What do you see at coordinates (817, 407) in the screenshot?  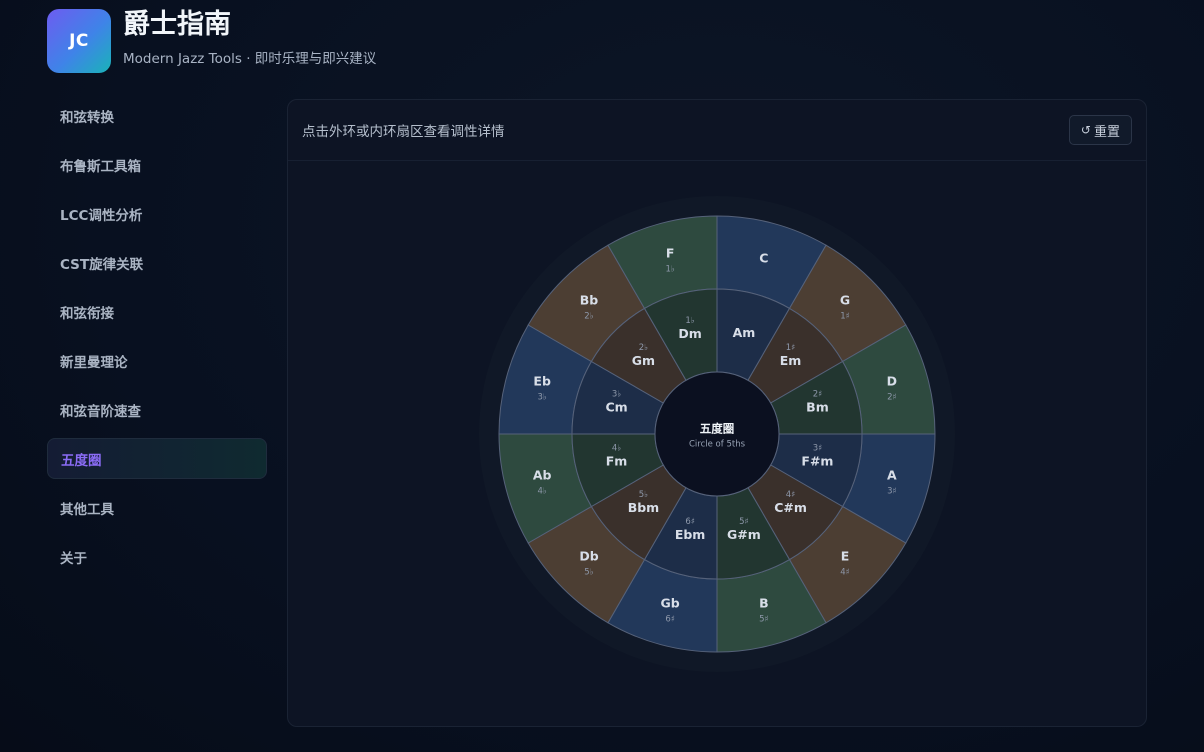 I see `minor-key-label: Bm` at bounding box center [817, 407].